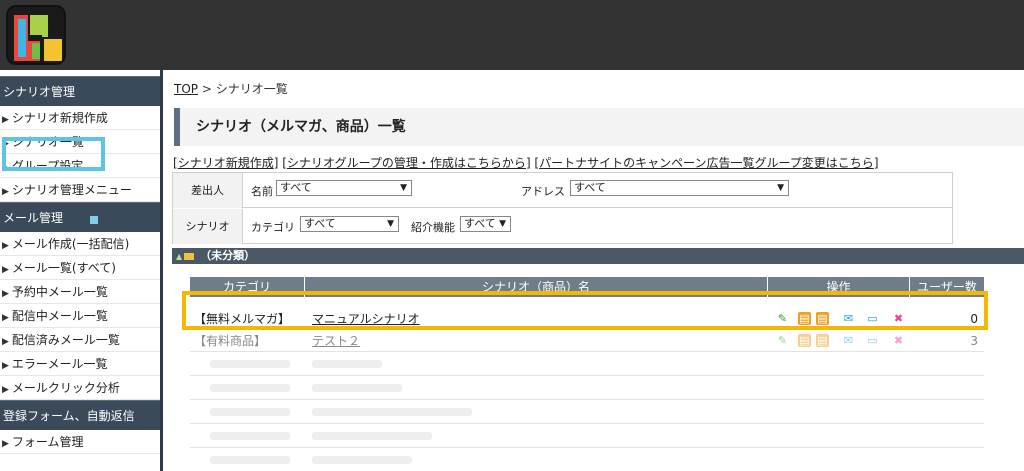 The image size is (1024, 471). What do you see at coordinates (80, 442) in the screenshot?
I see `sidebar-item-form-manage: ▶ フォーム管理` at bounding box center [80, 442].